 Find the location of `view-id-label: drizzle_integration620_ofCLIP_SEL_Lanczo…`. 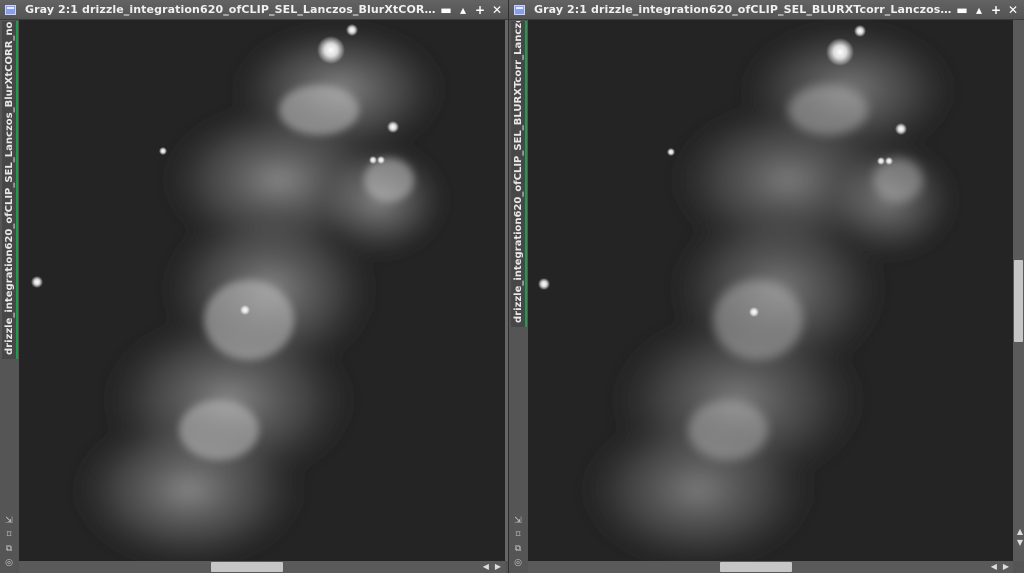

view-id-label: drizzle_integration620_ofCLIP_SEL_Lanczo… is located at coordinates (9, 188).